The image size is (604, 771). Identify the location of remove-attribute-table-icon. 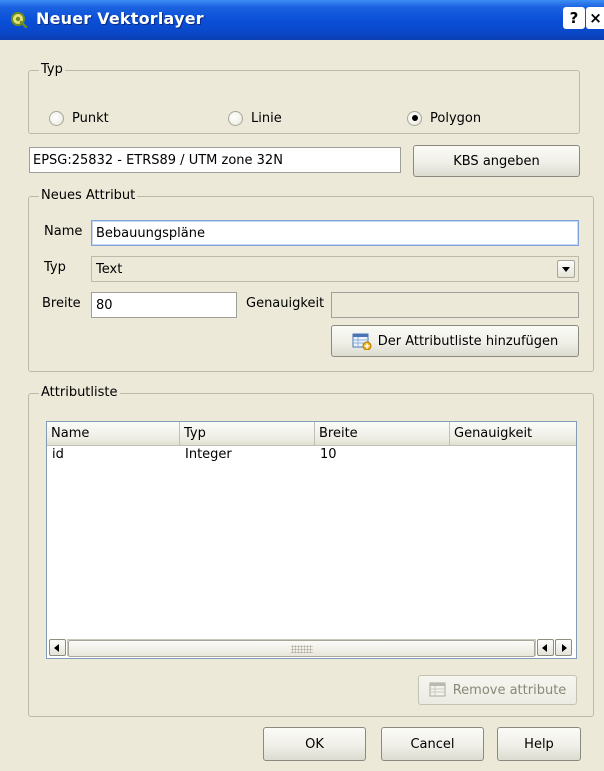
(437, 689).